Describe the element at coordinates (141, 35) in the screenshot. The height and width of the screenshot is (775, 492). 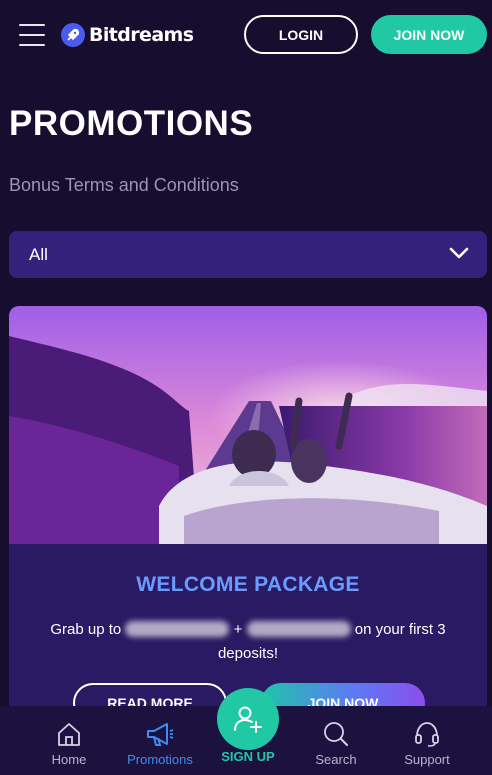
I see `brand-name: Bitdreams` at that location.